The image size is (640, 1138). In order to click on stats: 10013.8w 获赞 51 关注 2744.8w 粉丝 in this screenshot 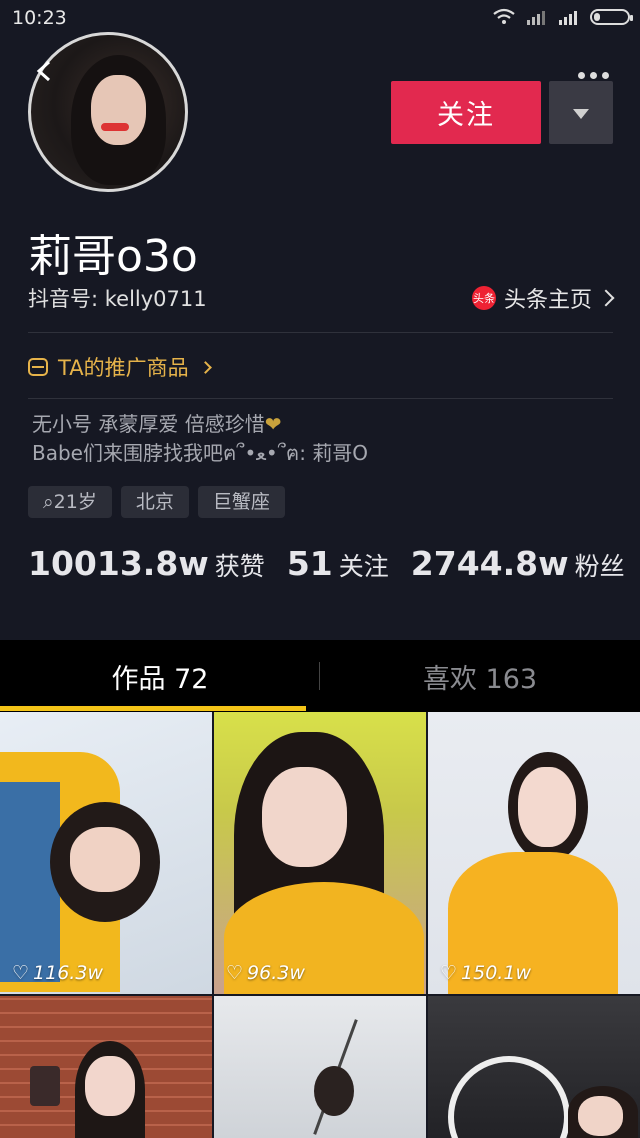, I will do `click(326, 563)`.